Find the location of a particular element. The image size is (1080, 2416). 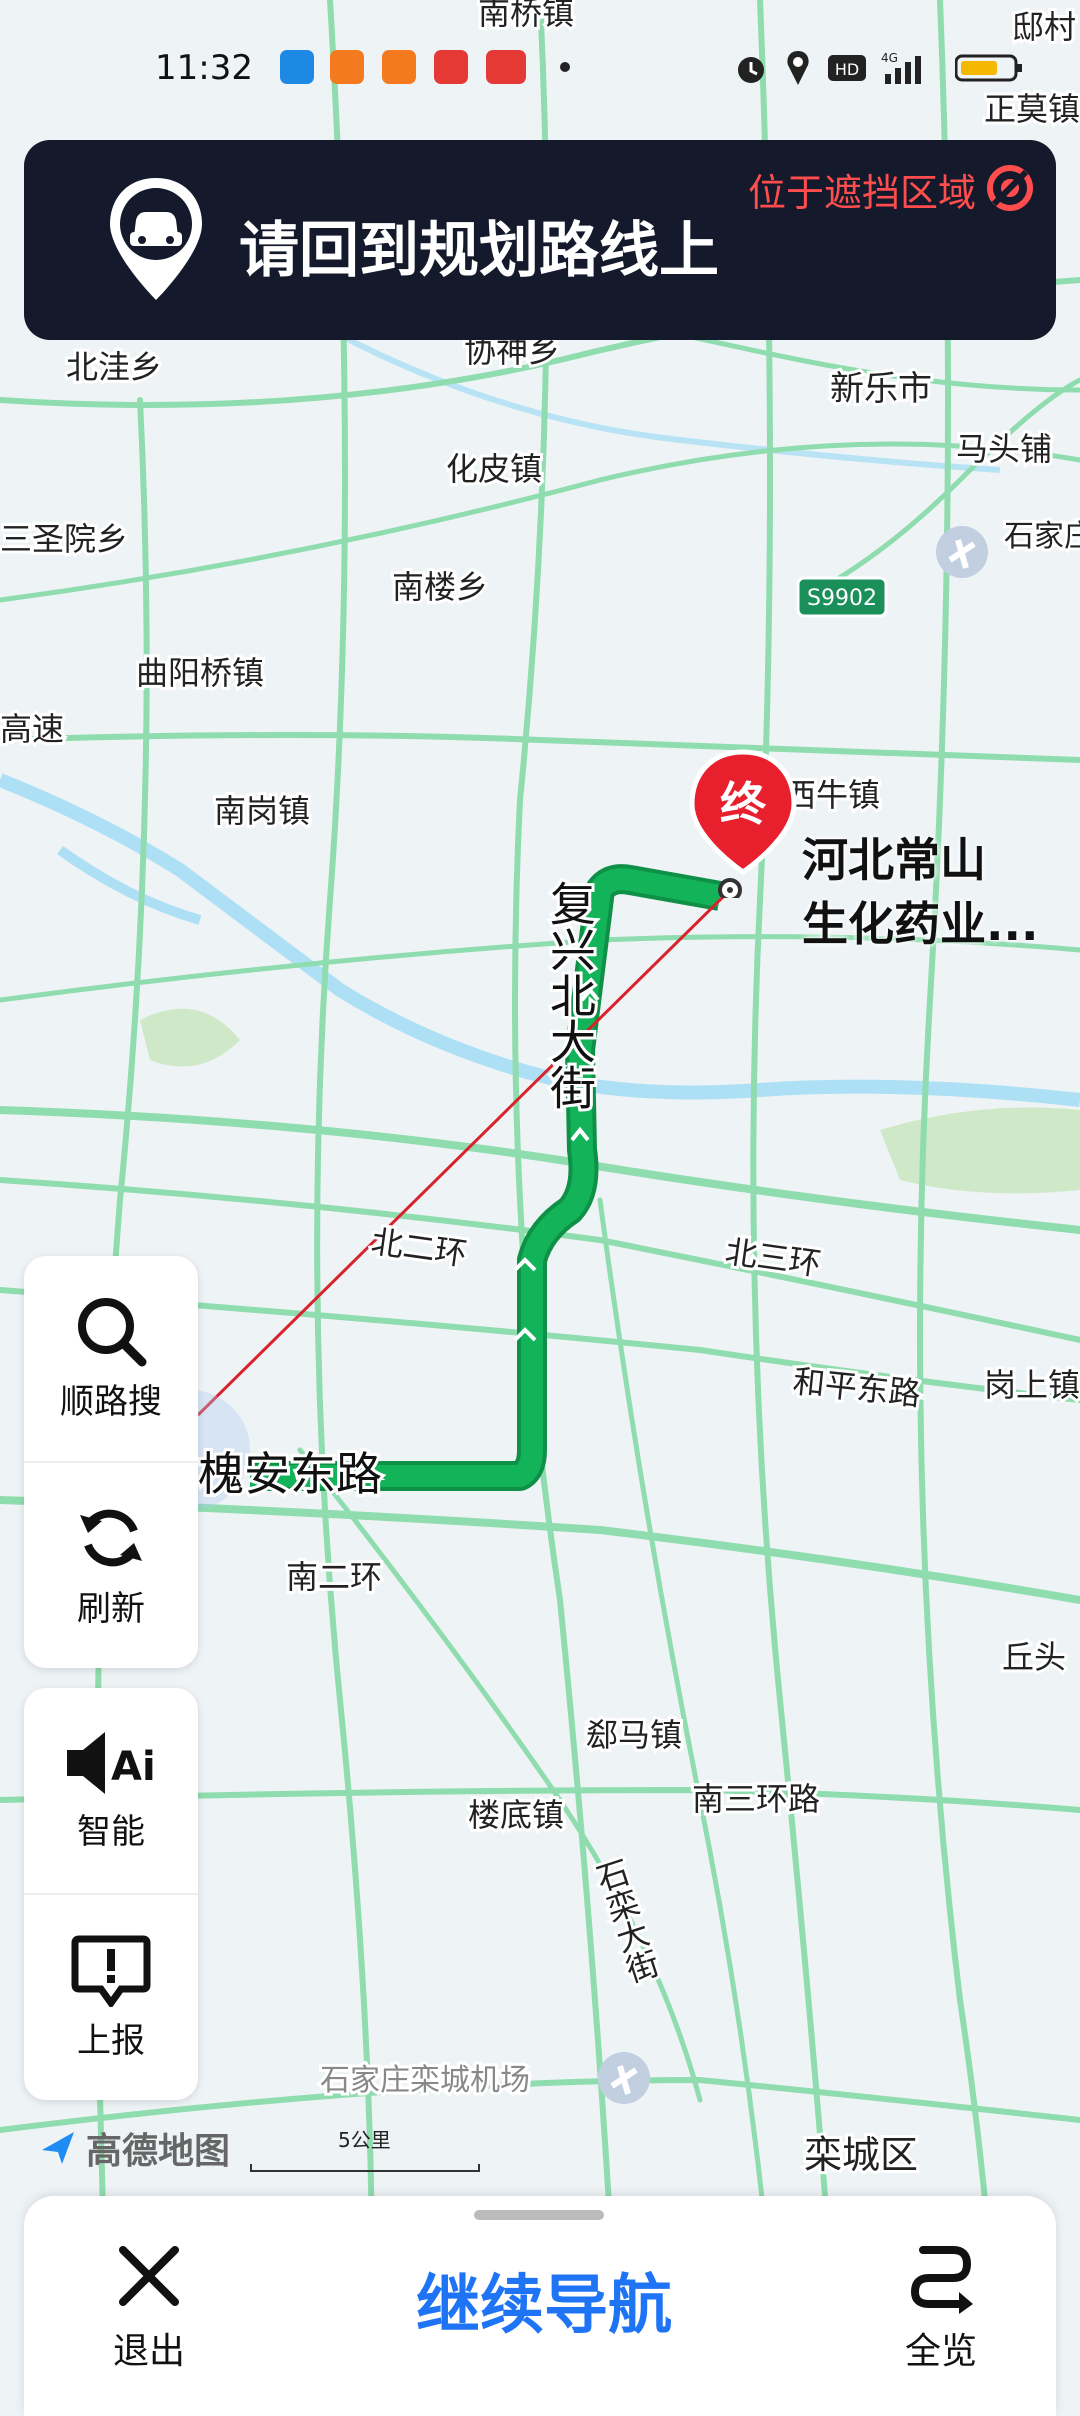

along-route-search-label: 顺路搜 is located at coordinates (111, 1402).